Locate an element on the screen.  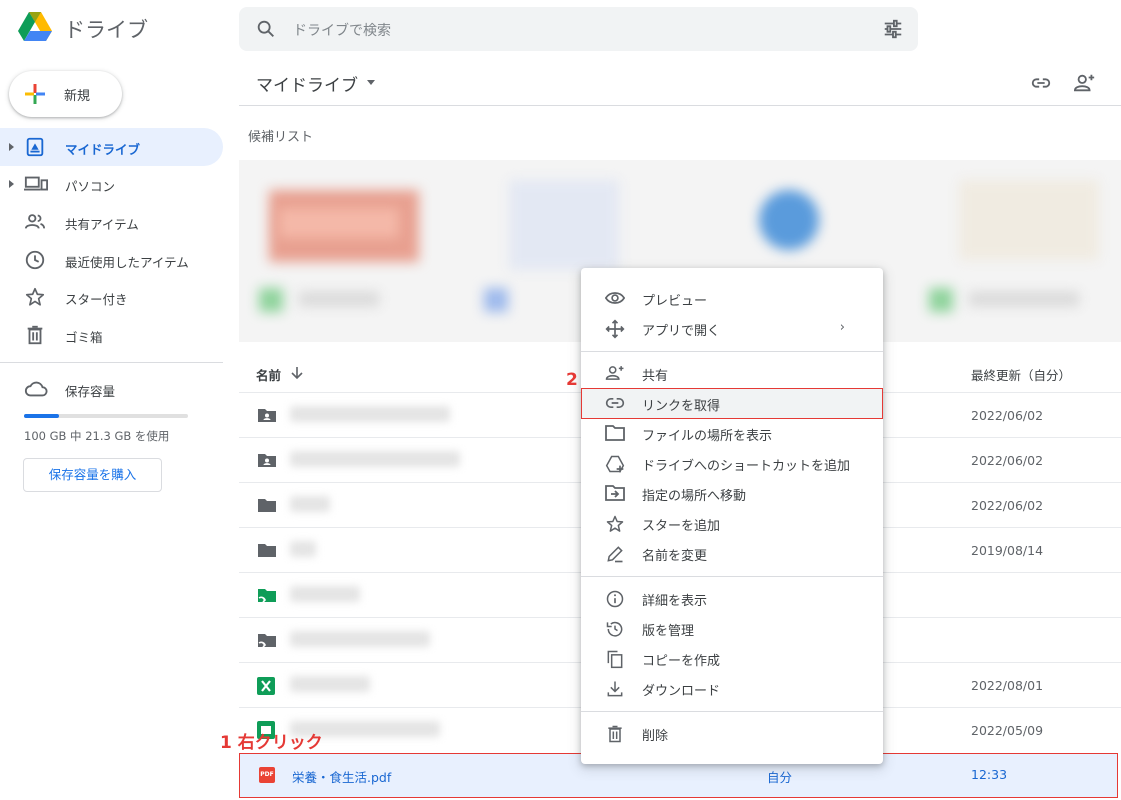
eye-icon is located at coordinates (615, 298).